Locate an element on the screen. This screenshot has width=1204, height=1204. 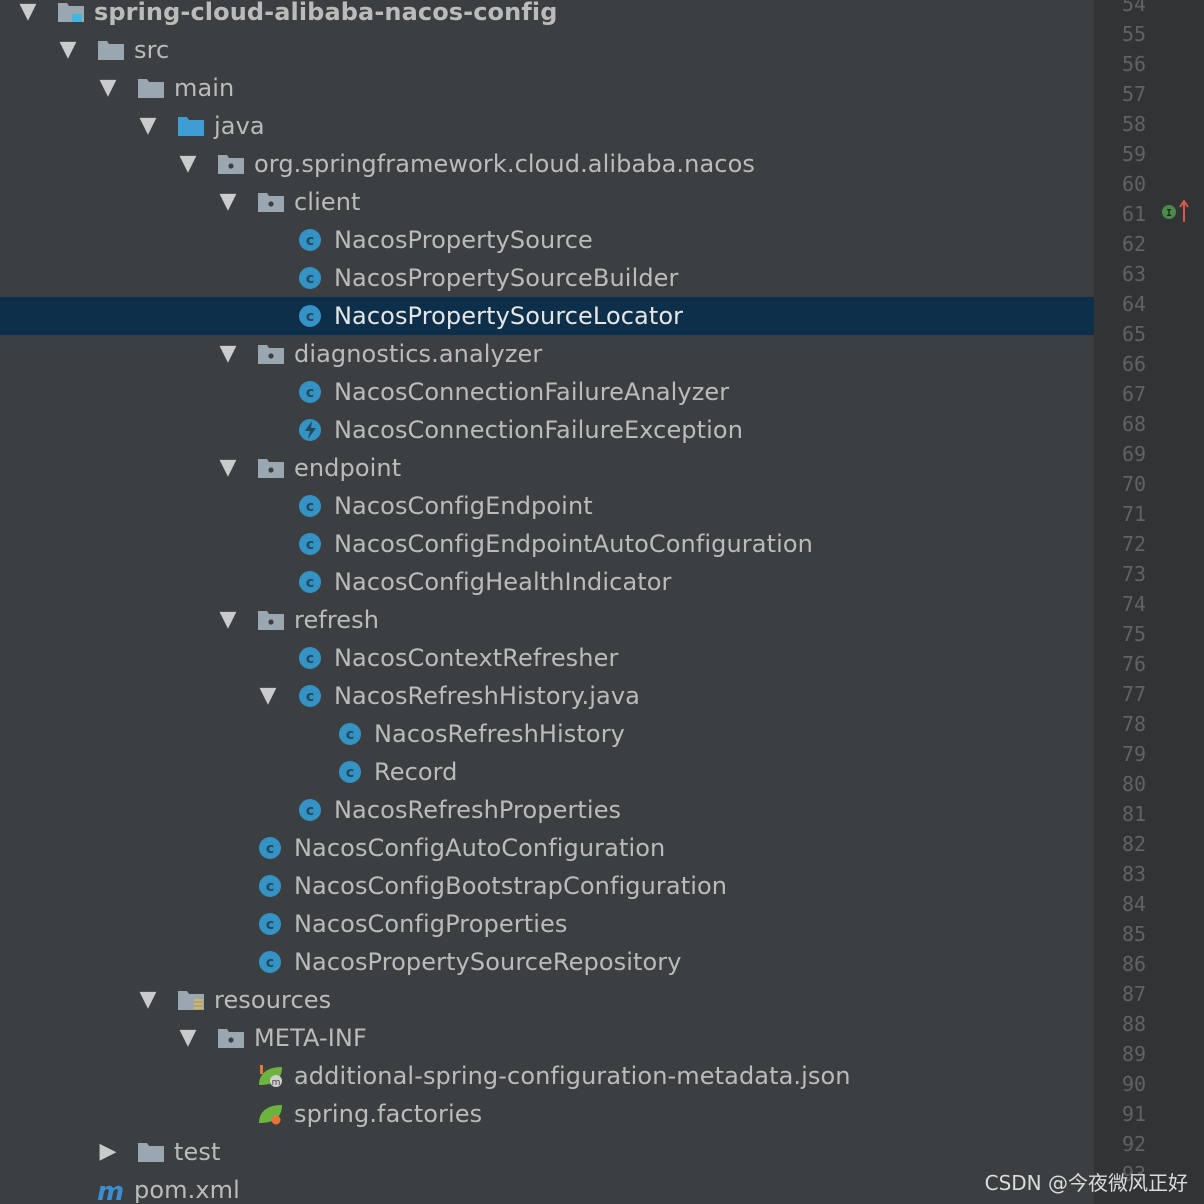
tree-item-label: NacosPropertySourceLocator is located at coordinates (509, 316).